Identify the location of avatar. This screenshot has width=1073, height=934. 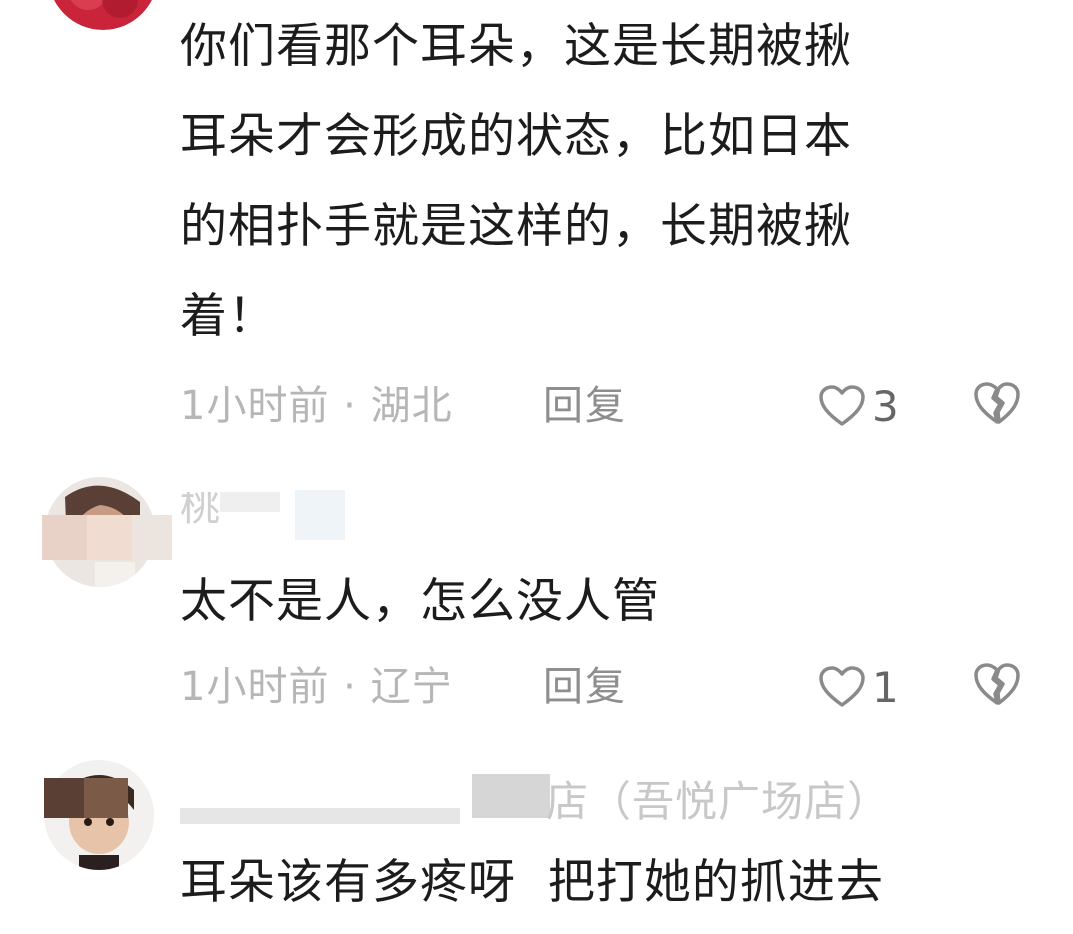
(103, 15).